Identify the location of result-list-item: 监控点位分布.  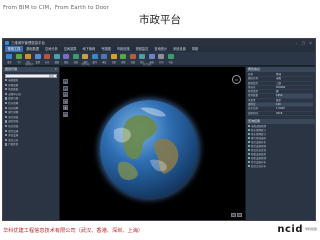
(280, 166).